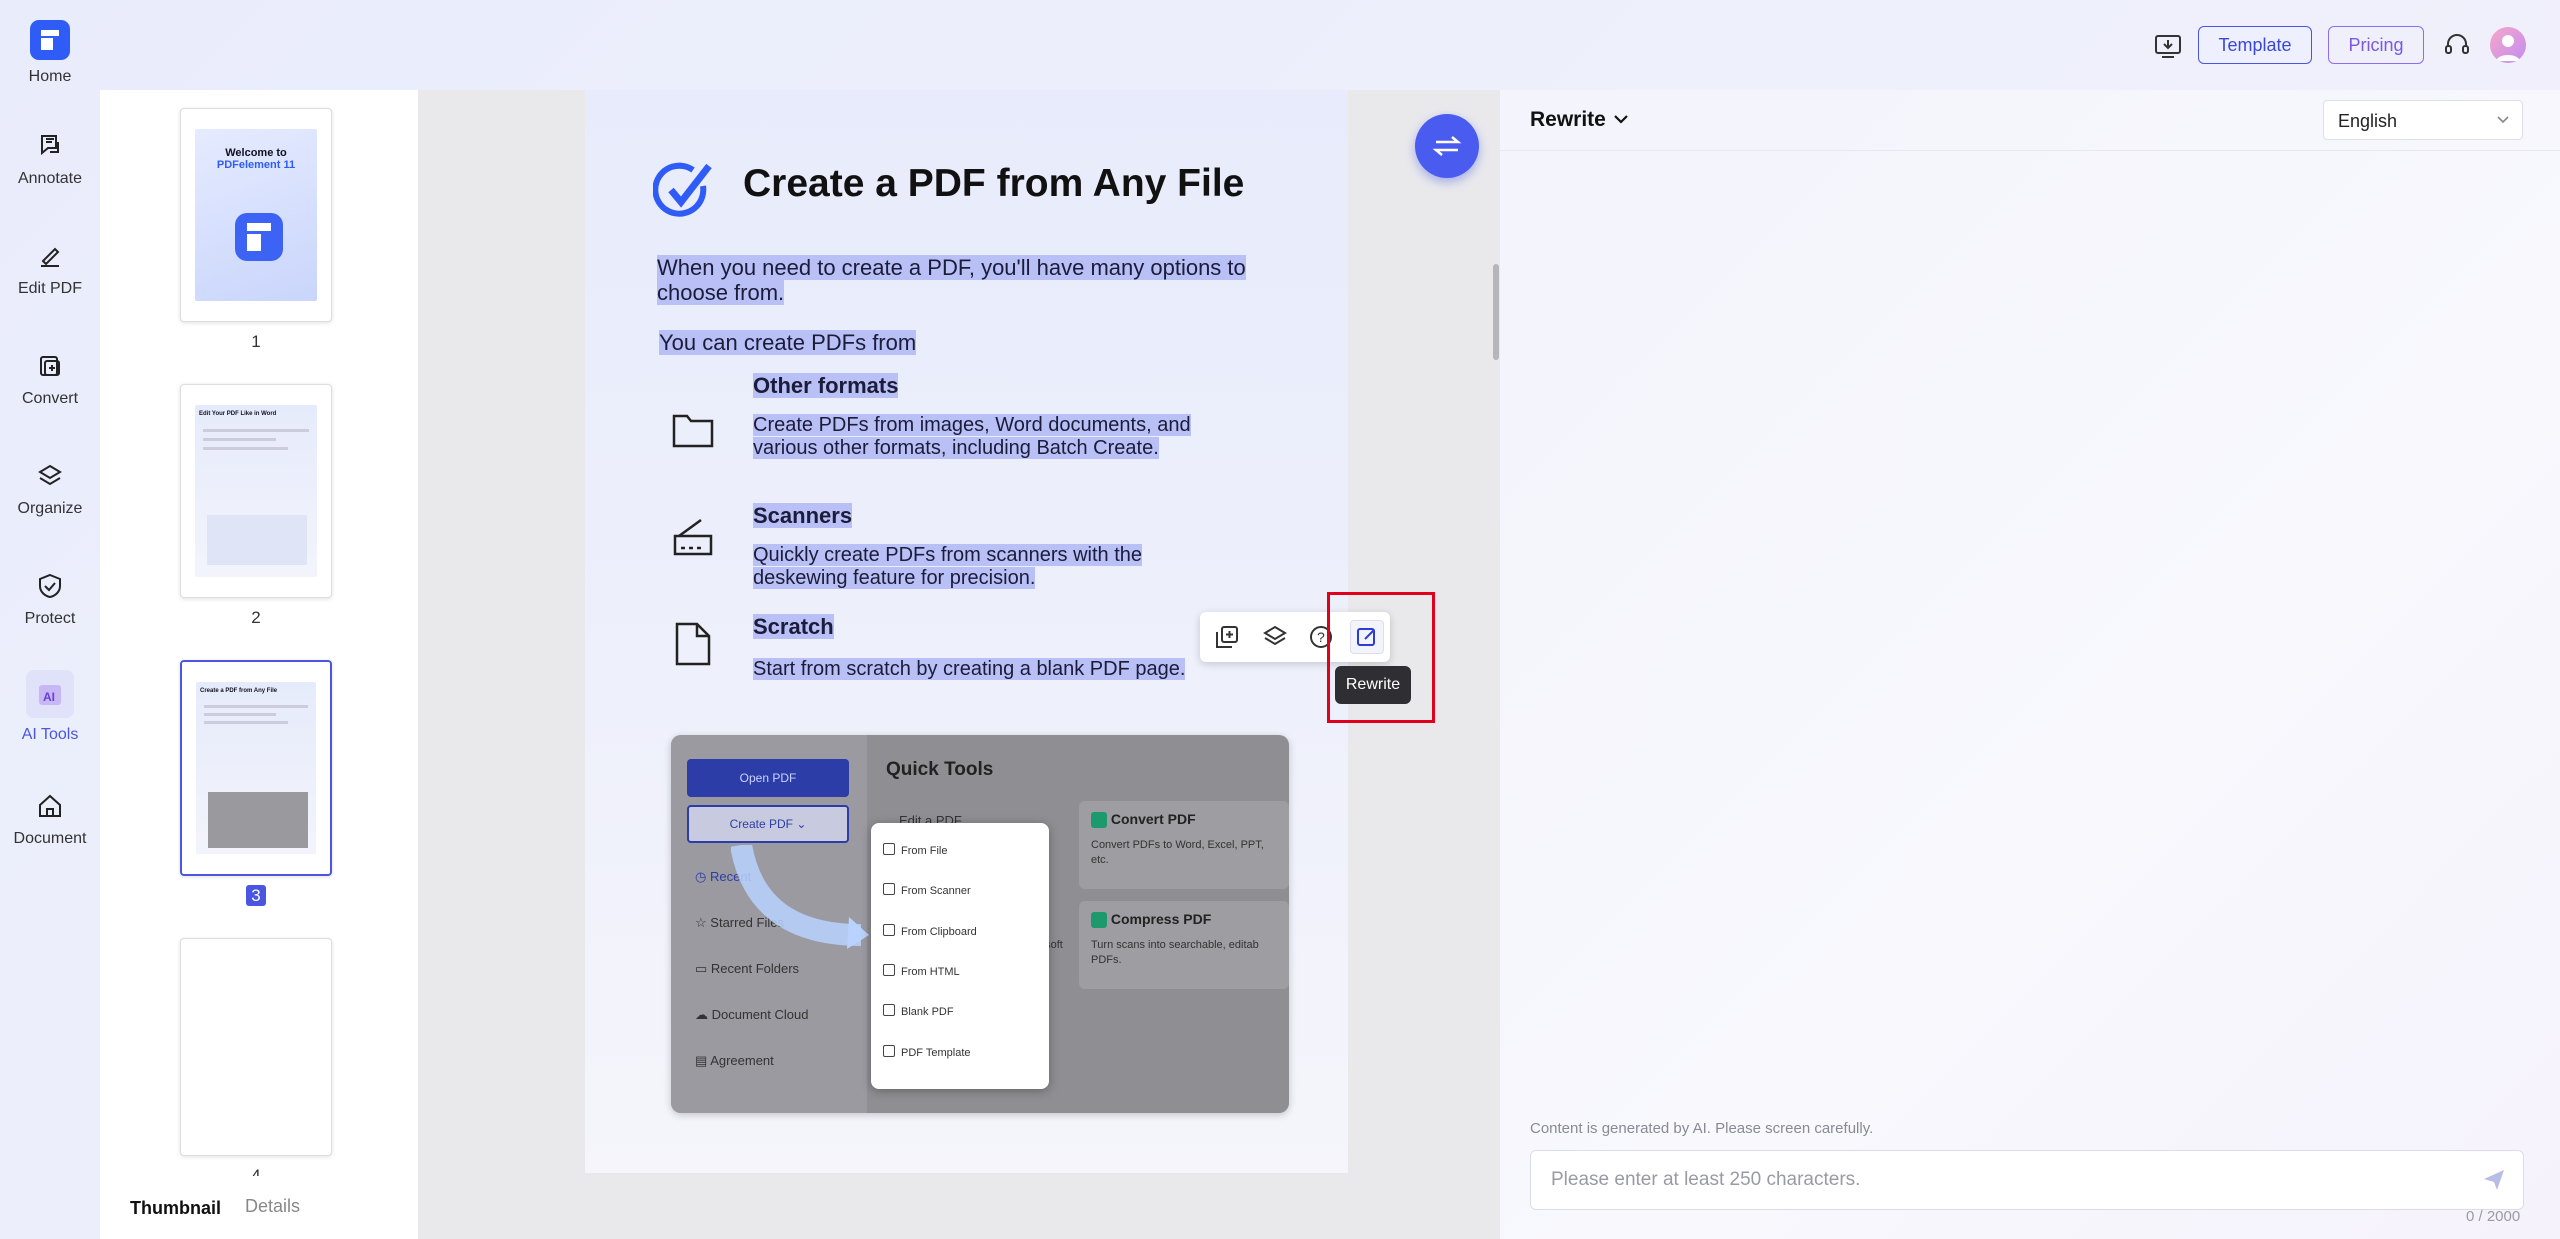  Describe the element at coordinates (889, 1051) in the screenshot. I see `menu-template-icon` at that location.